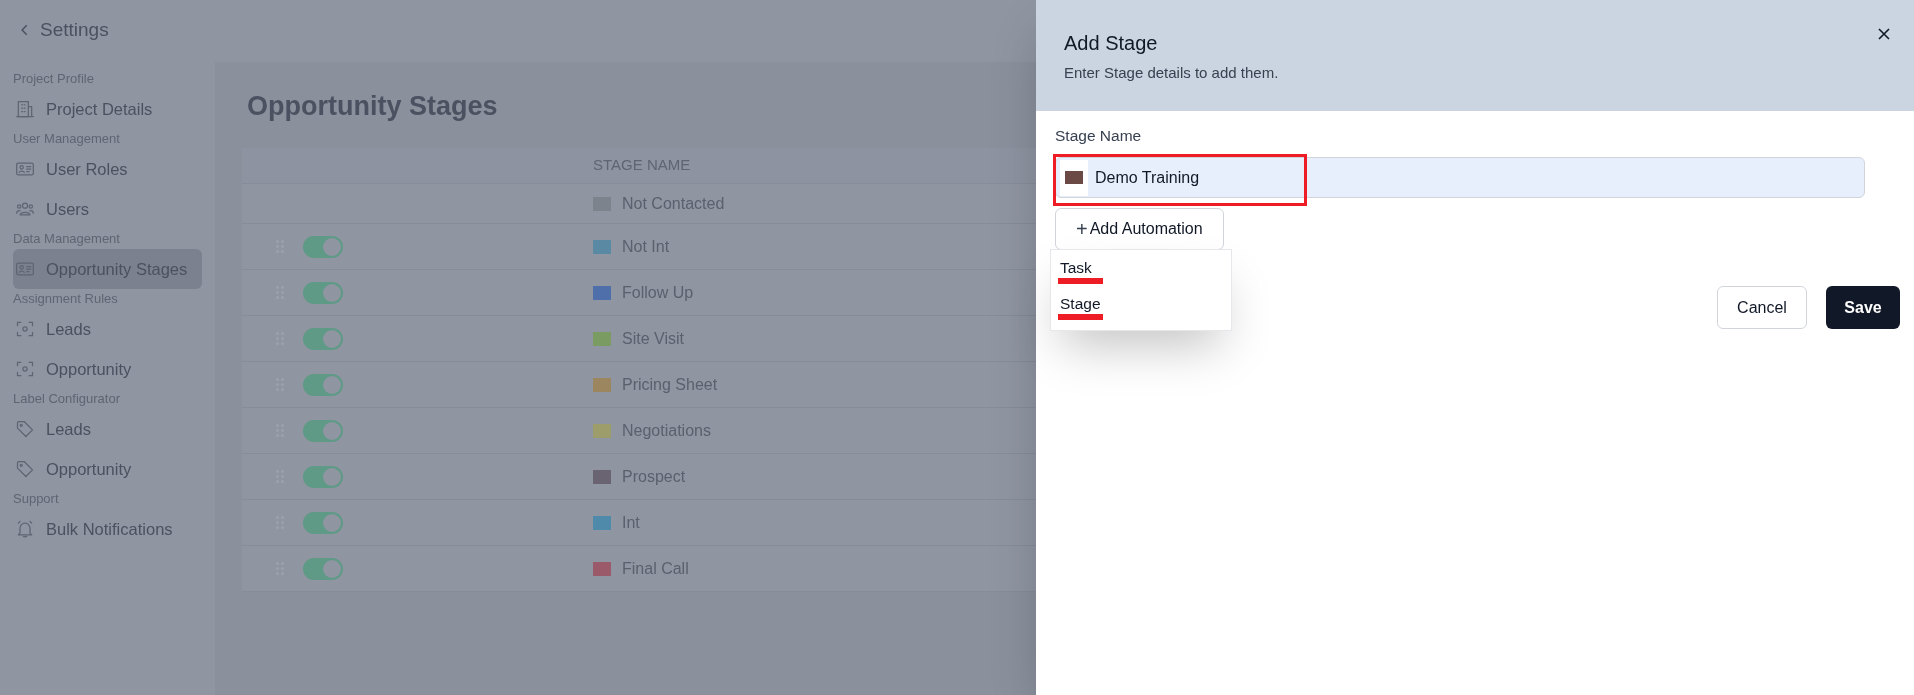  Describe the element at coordinates (1863, 307) in the screenshot. I see `save-button: Save` at that location.